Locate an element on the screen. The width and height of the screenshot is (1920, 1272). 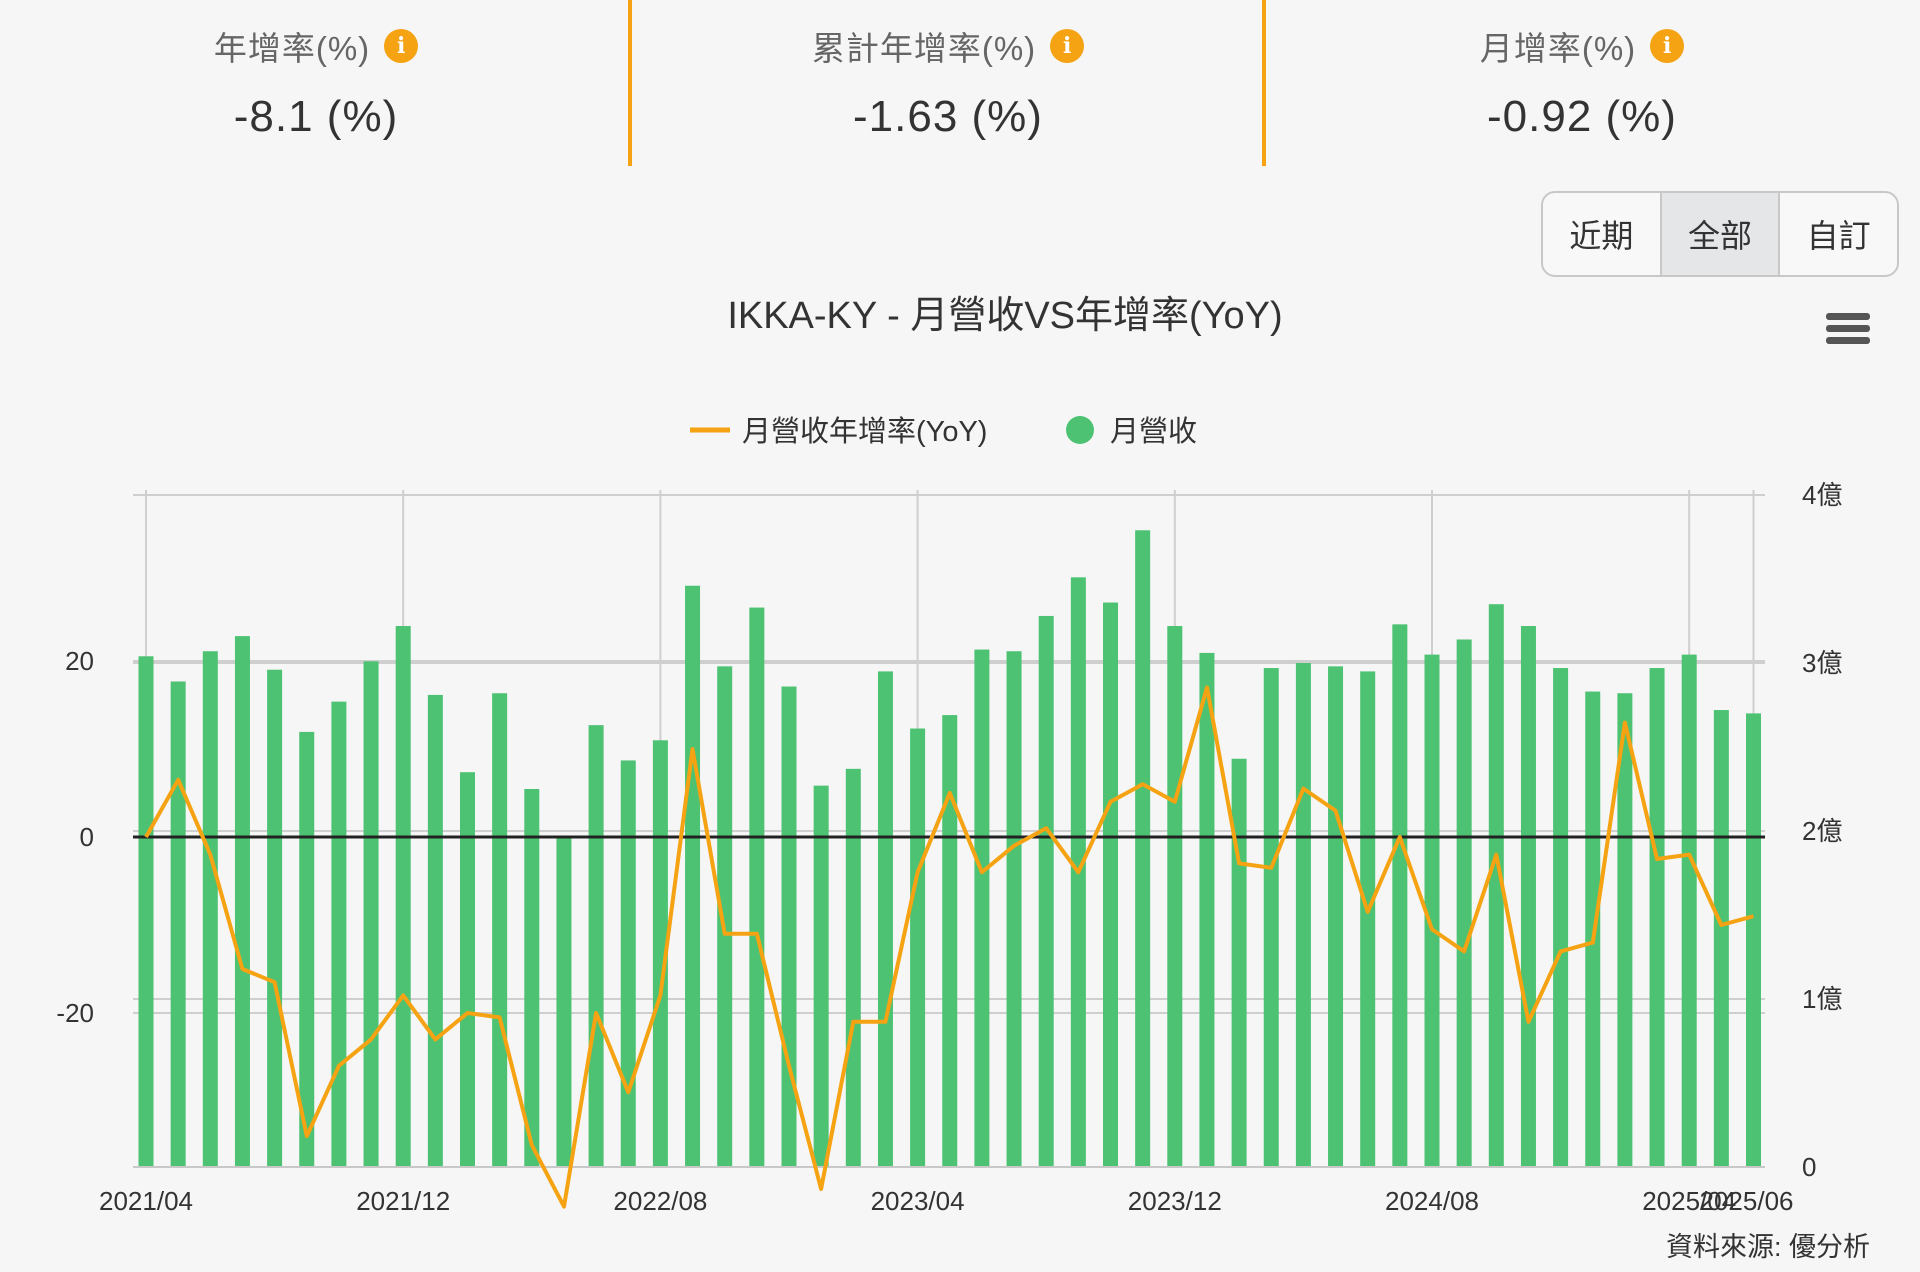
x-tick-label: 2023/04 is located at coordinates (918, 1201).